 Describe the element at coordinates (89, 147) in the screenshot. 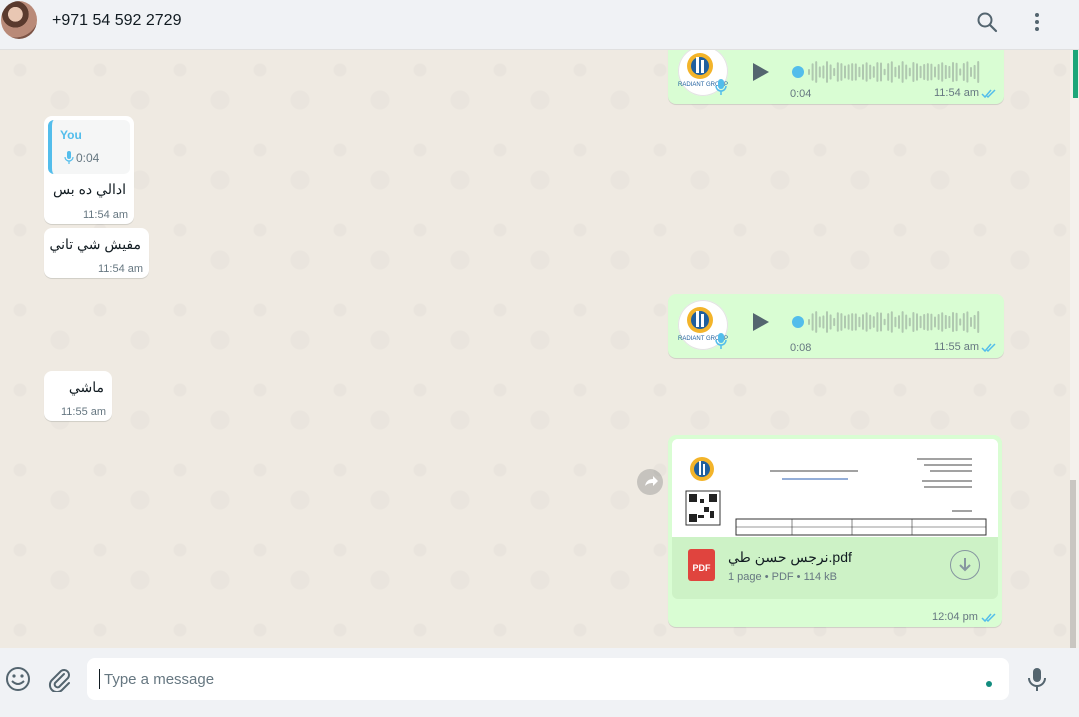

I see `quoted-message: You 0:04` at that location.